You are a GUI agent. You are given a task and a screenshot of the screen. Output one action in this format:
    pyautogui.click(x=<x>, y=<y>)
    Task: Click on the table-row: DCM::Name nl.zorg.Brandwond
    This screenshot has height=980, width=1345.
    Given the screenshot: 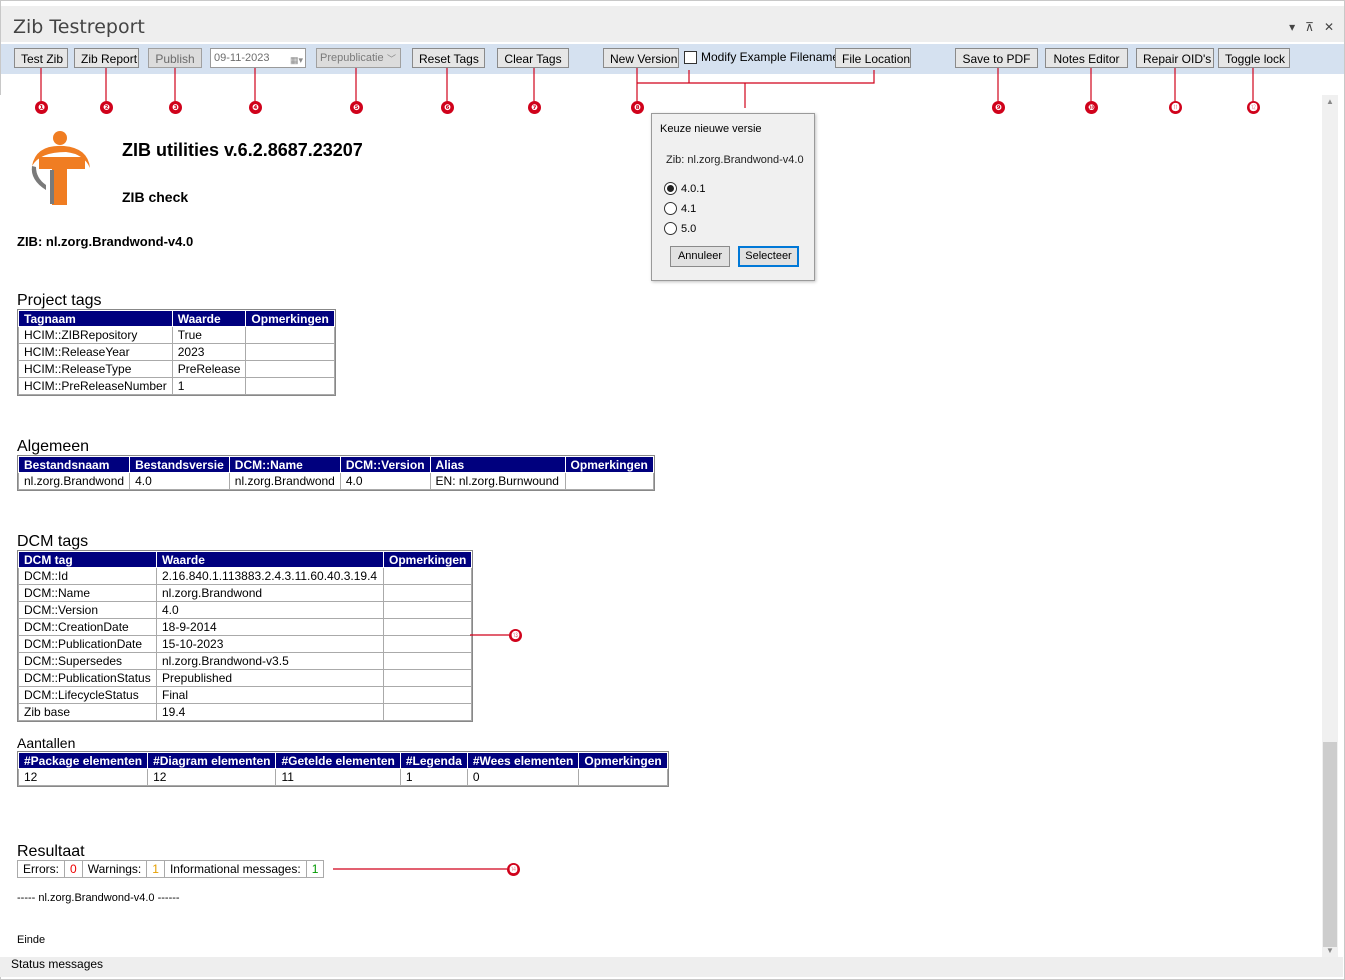 What is the action you would take?
    pyautogui.click(x=245, y=593)
    